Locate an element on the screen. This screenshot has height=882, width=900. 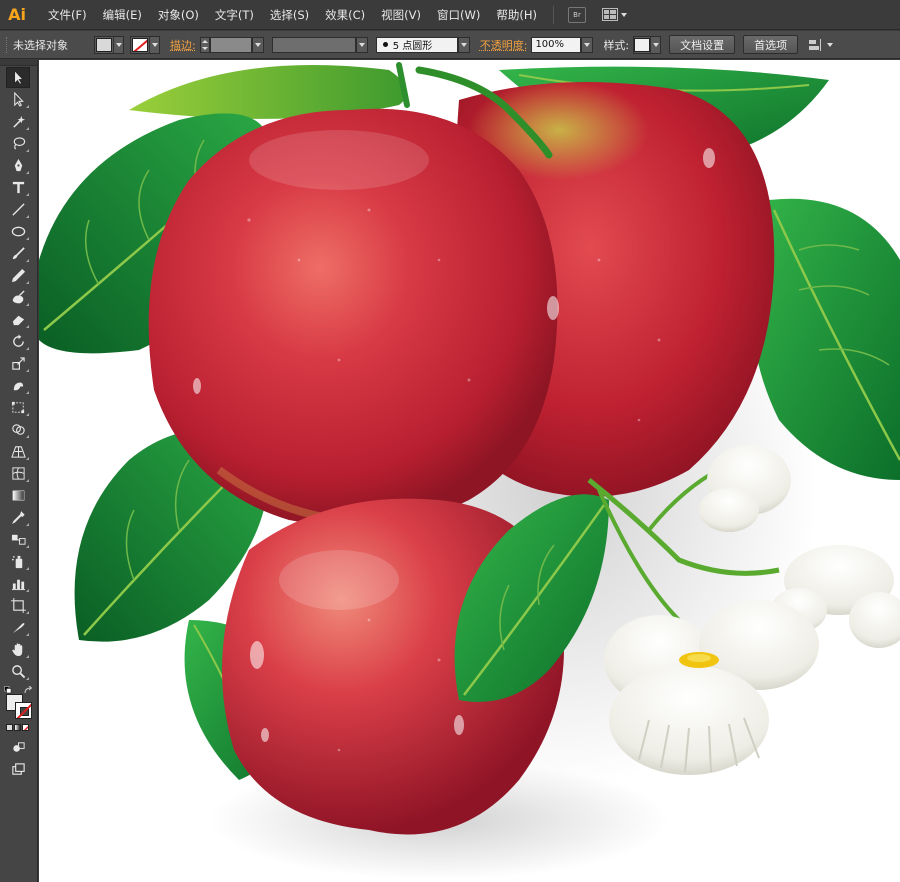
warp-hand-icon is located at coordinates (18, 386).